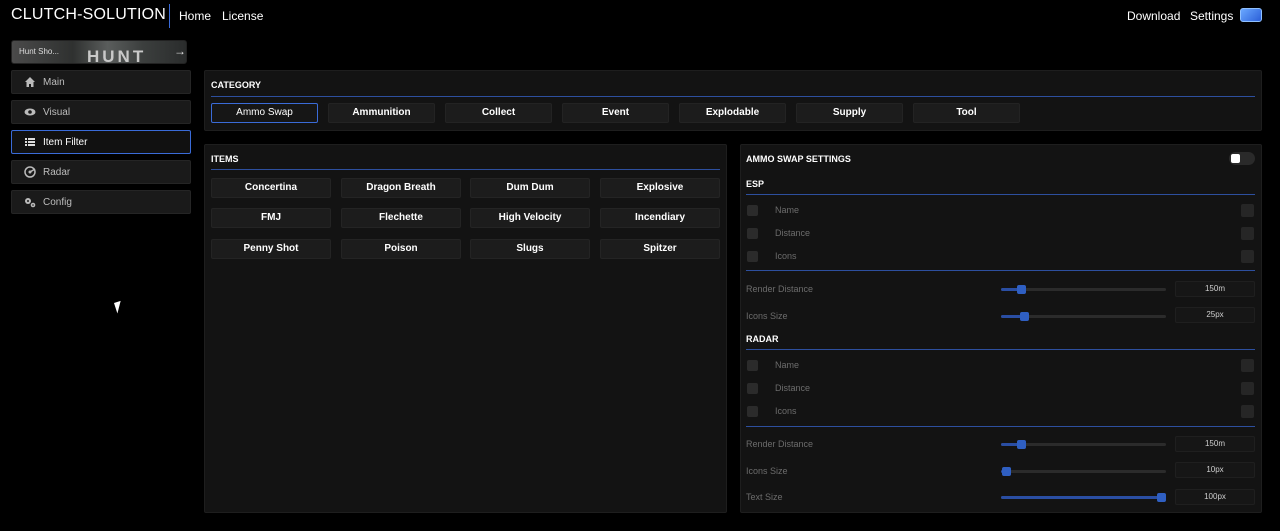  What do you see at coordinates (1247, 365) in the screenshot?
I see `radar-name-color-swatch` at bounding box center [1247, 365].